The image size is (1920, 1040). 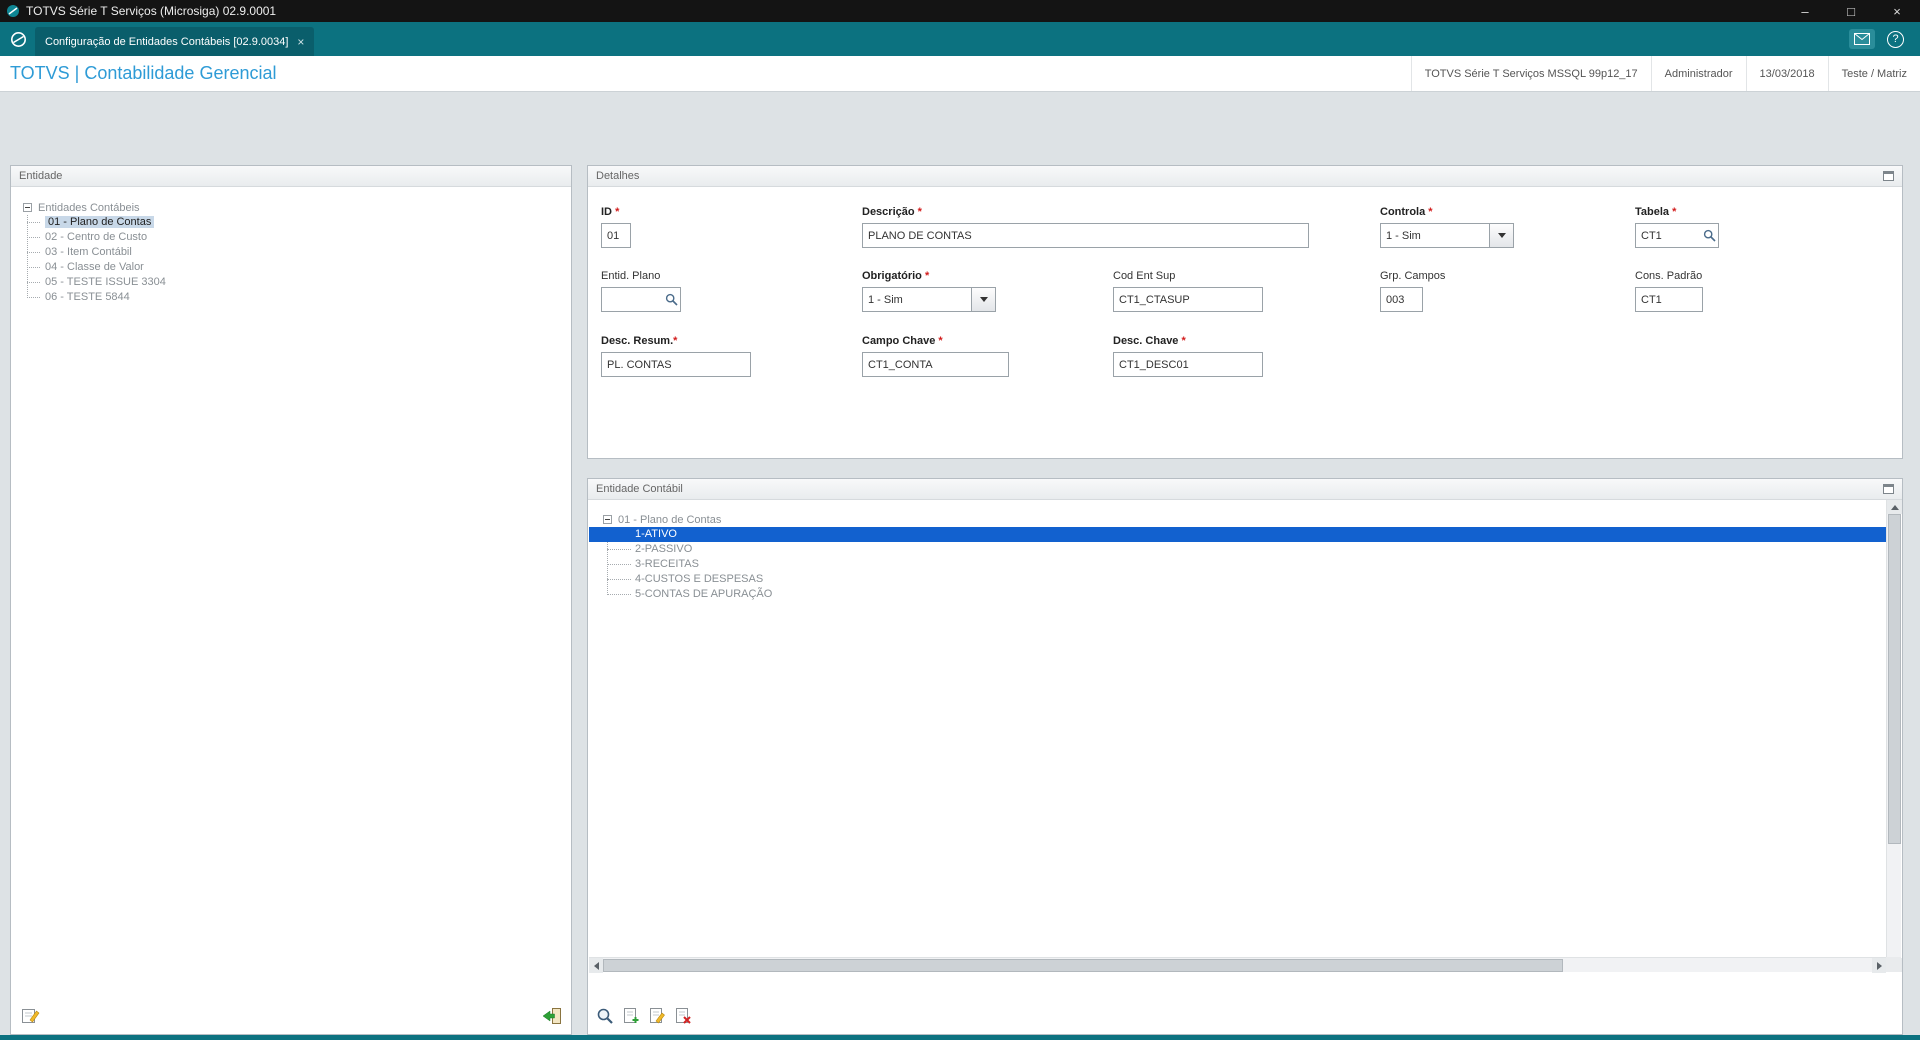 What do you see at coordinates (551, 1016) in the screenshot?
I see `exit-icon` at bounding box center [551, 1016].